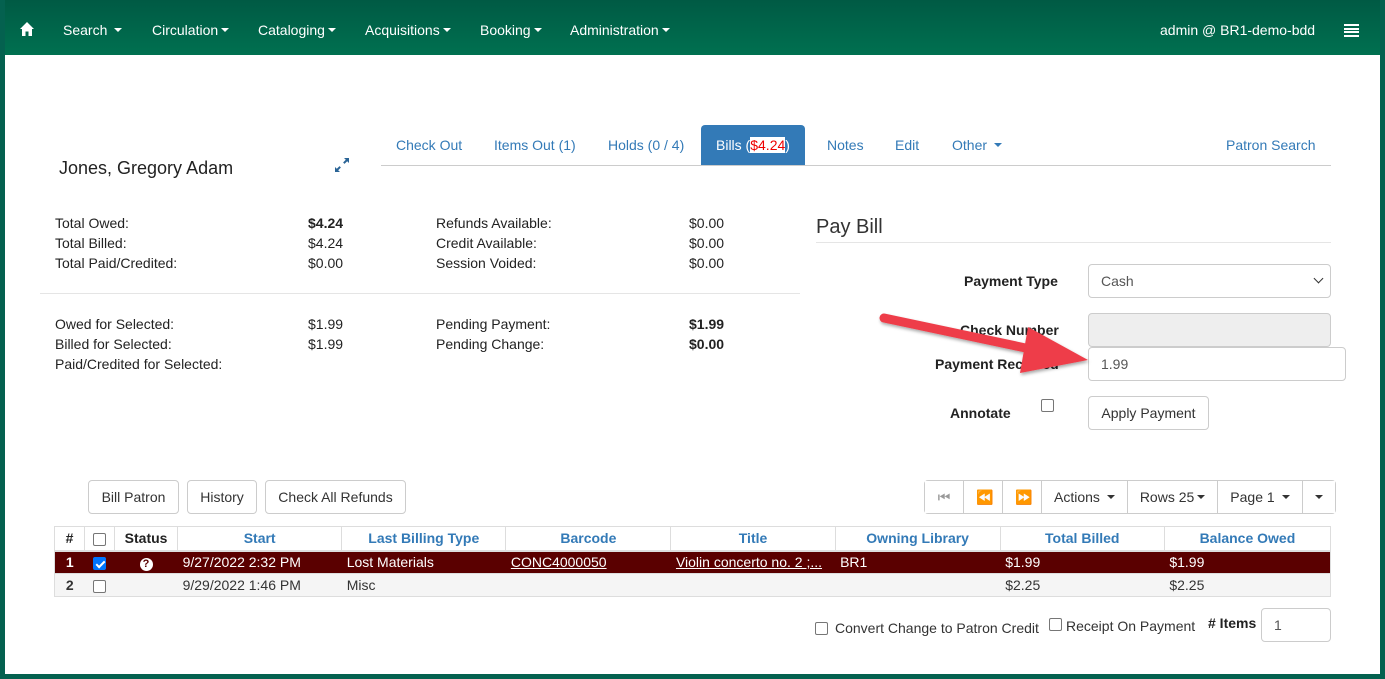 This screenshot has height=679, width=1385. What do you see at coordinates (918, 562) in the screenshot?
I see `row-library: BR1` at bounding box center [918, 562].